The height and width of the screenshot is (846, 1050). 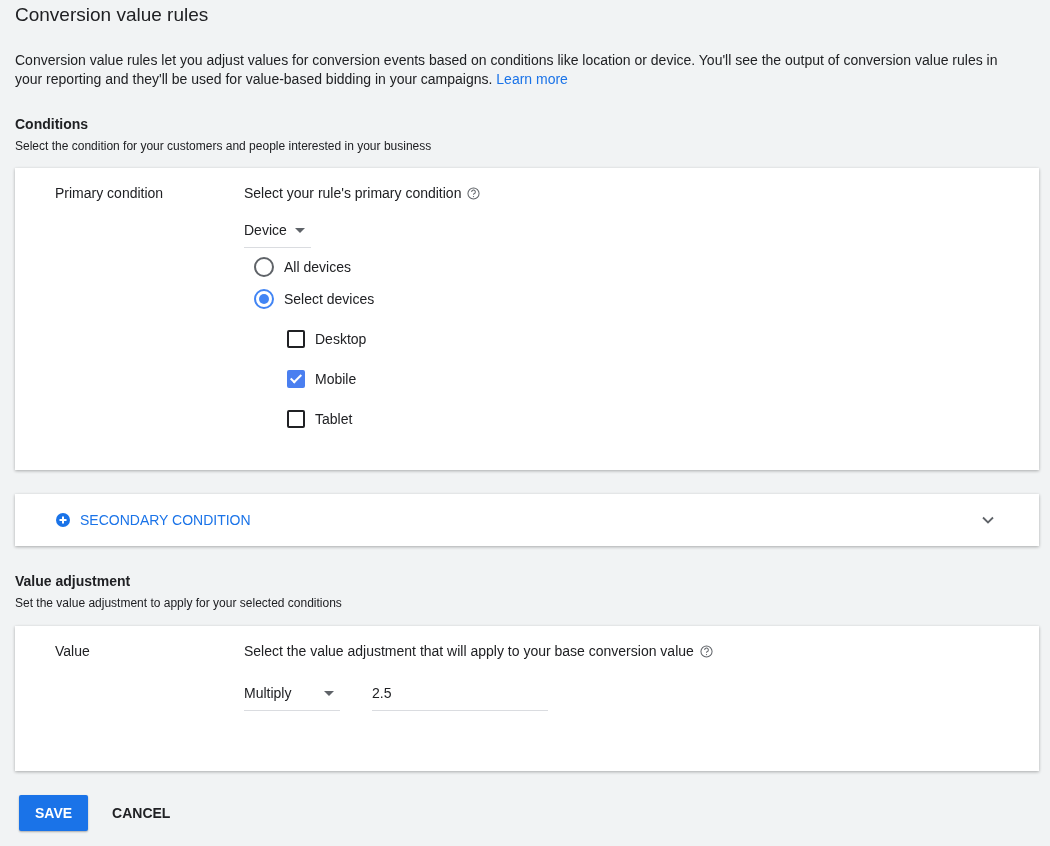 What do you see at coordinates (469, 651) in the screenshot?
I see `field-prompt: Select the value adjustment that will apply to your base conversion value` at bounding box center [469, 651].